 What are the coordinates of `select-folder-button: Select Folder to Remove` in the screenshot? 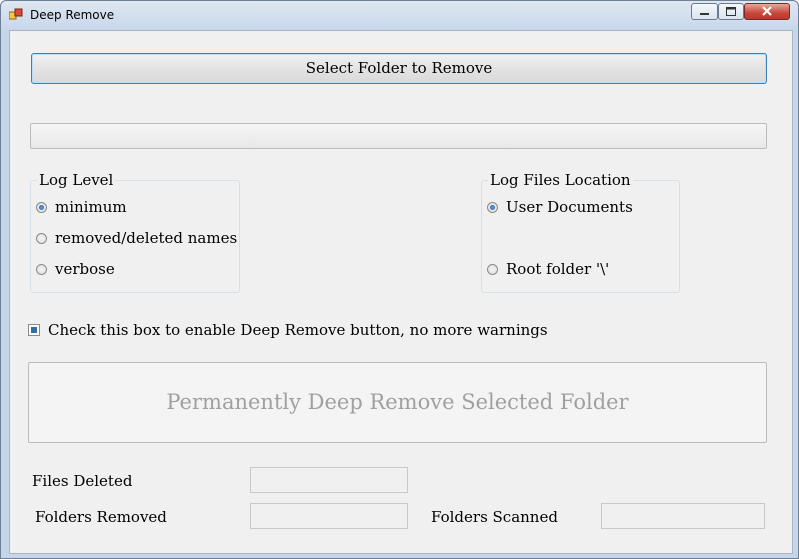 It's located at (399, 68).